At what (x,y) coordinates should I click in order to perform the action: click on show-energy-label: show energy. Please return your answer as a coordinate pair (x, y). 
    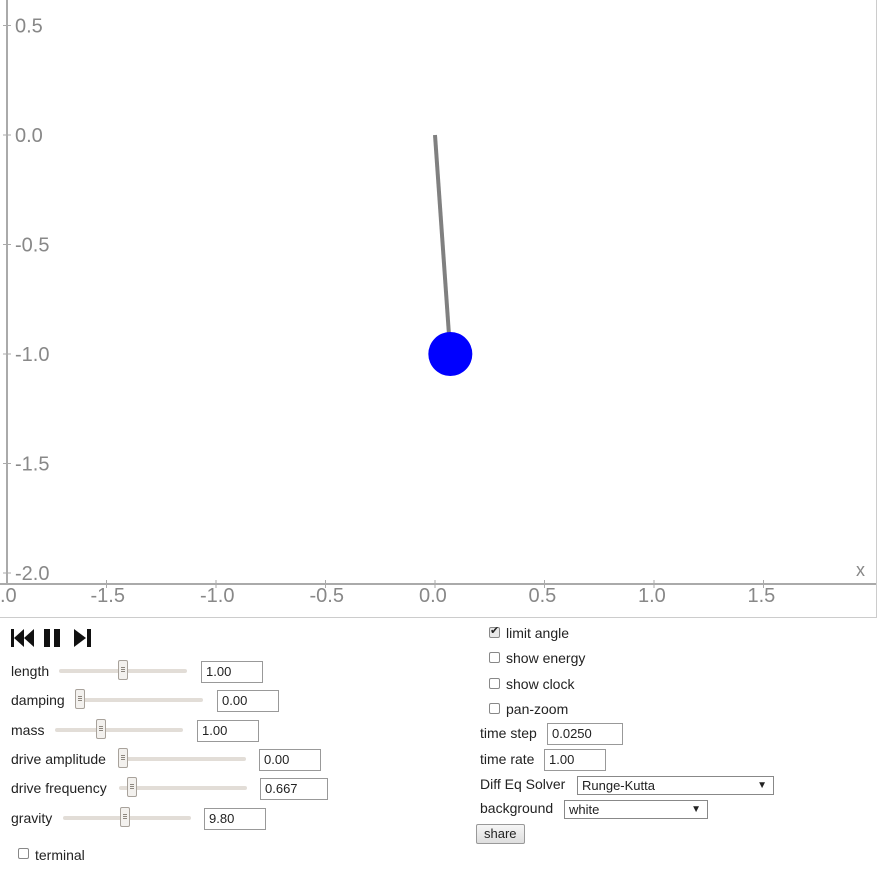
    Looking at the image, I should click on (546, 658).